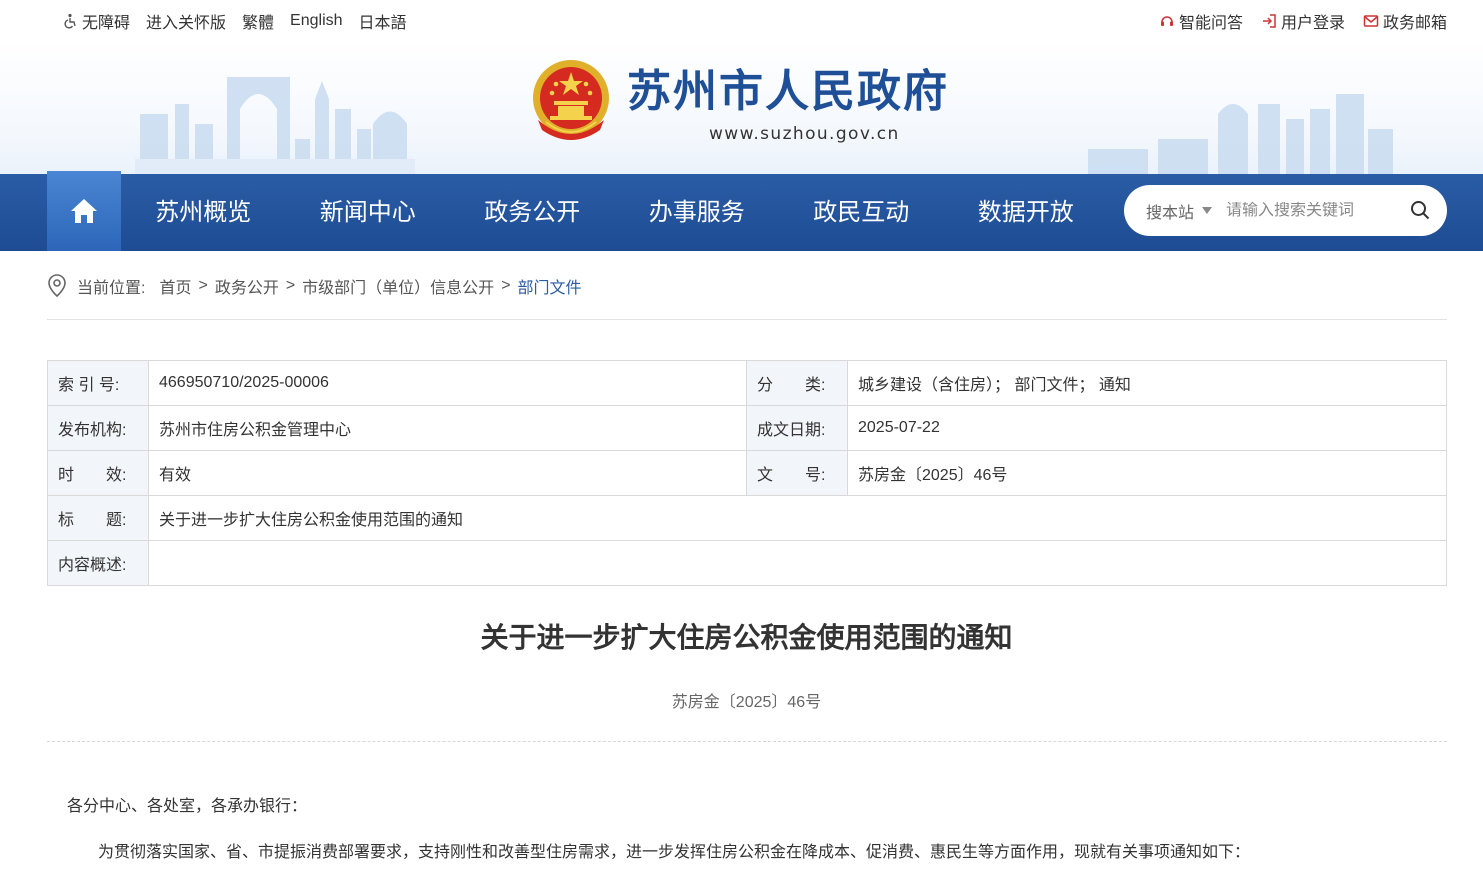 The width and height of the screenshot is (1483, 874). Describe the element at coordinates (861, 212) in the screenshot. I see `nav-item-interaction: 政民互动` at that location.